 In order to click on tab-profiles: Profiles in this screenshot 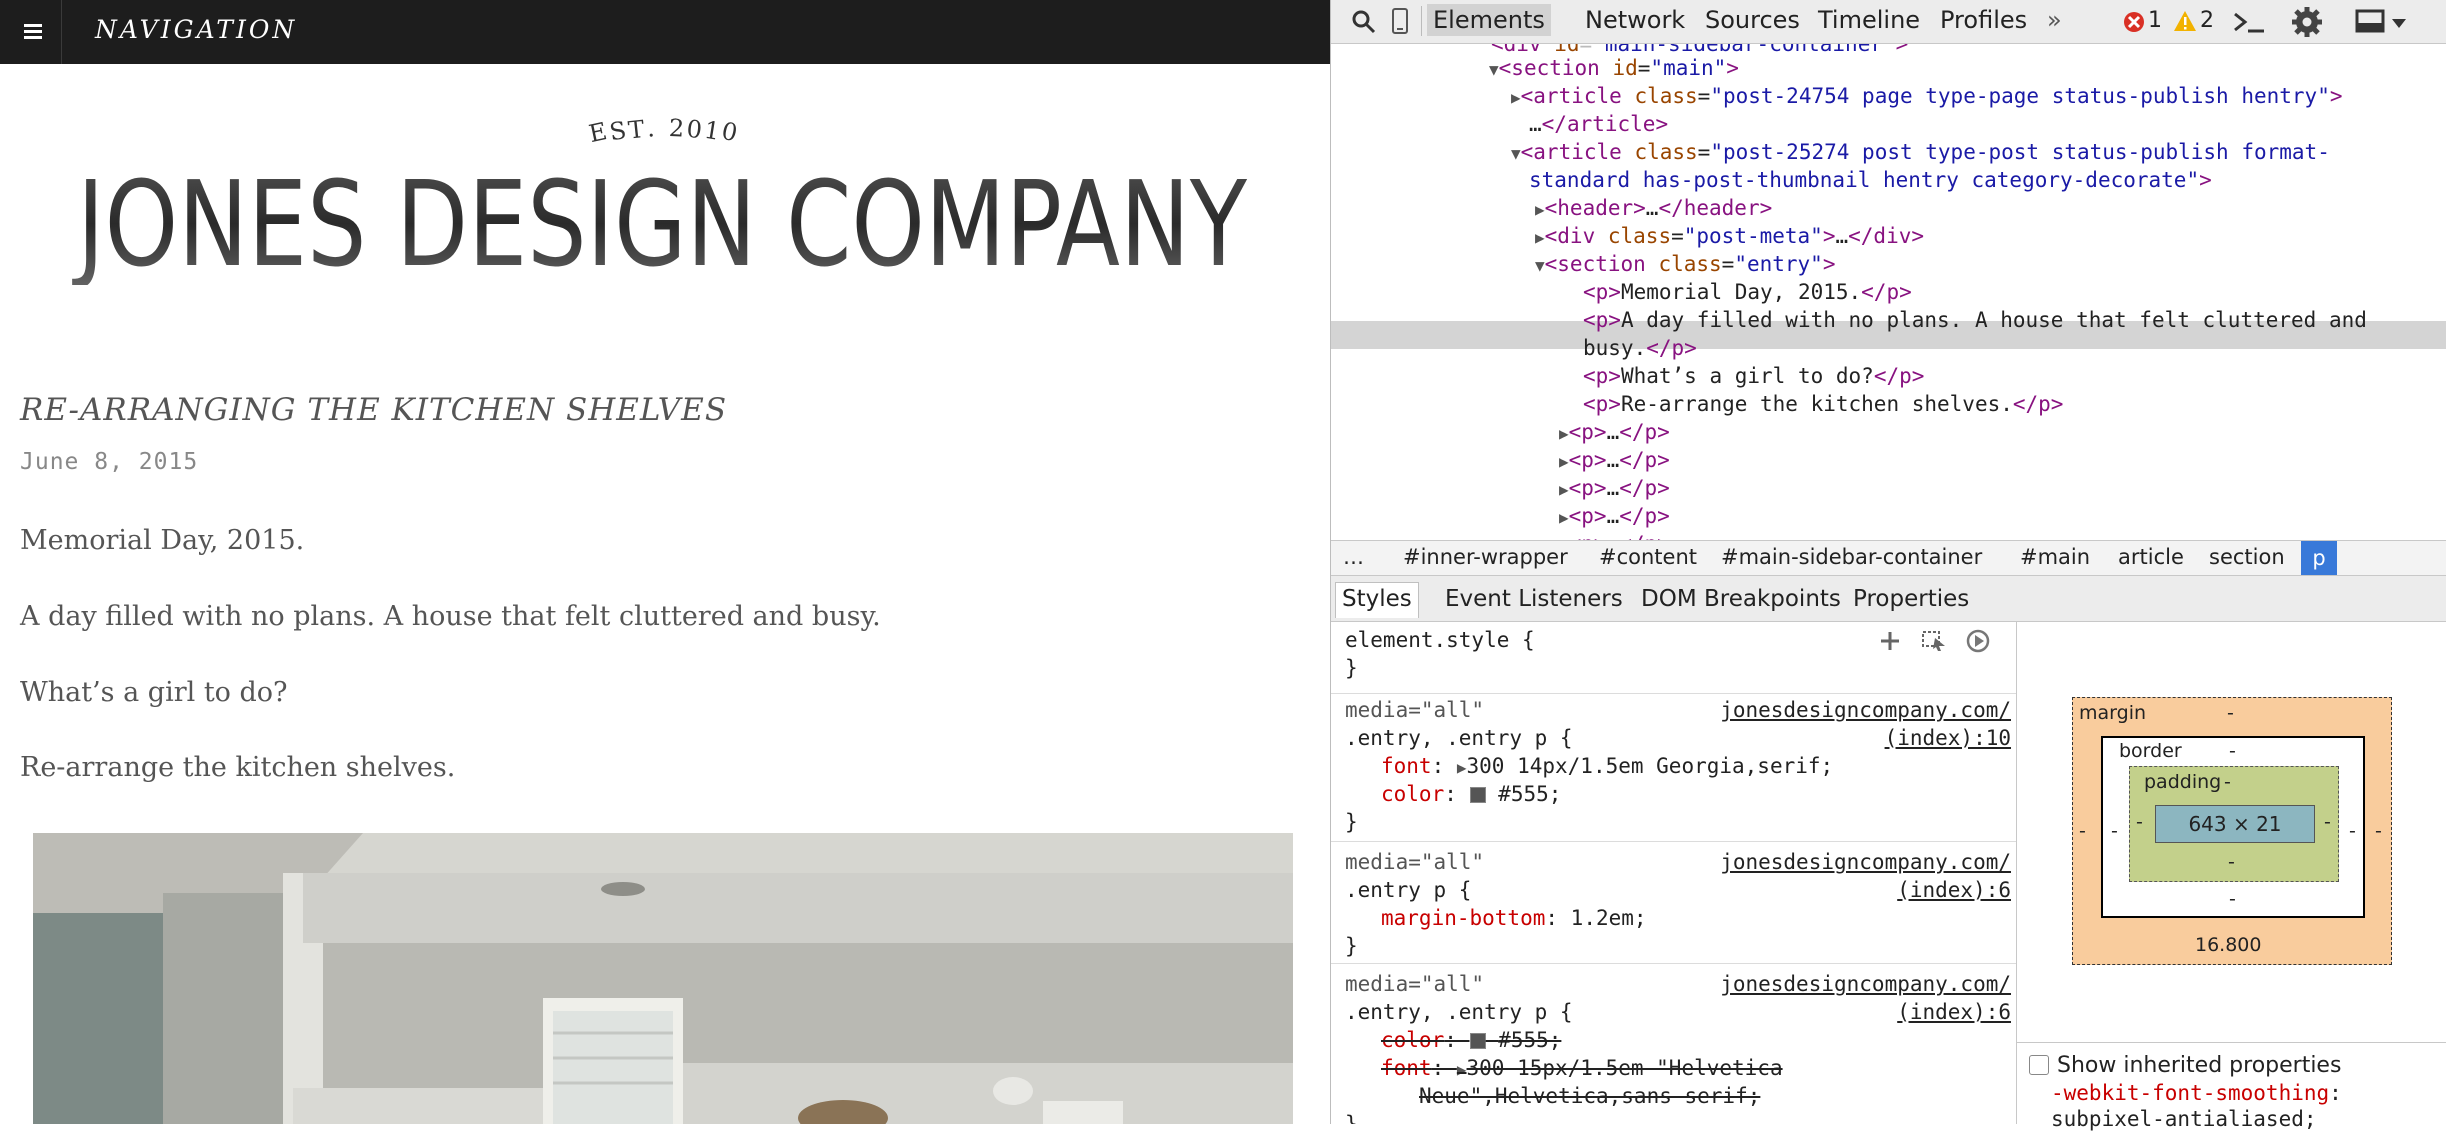, I will do `click(1983, 20)`.